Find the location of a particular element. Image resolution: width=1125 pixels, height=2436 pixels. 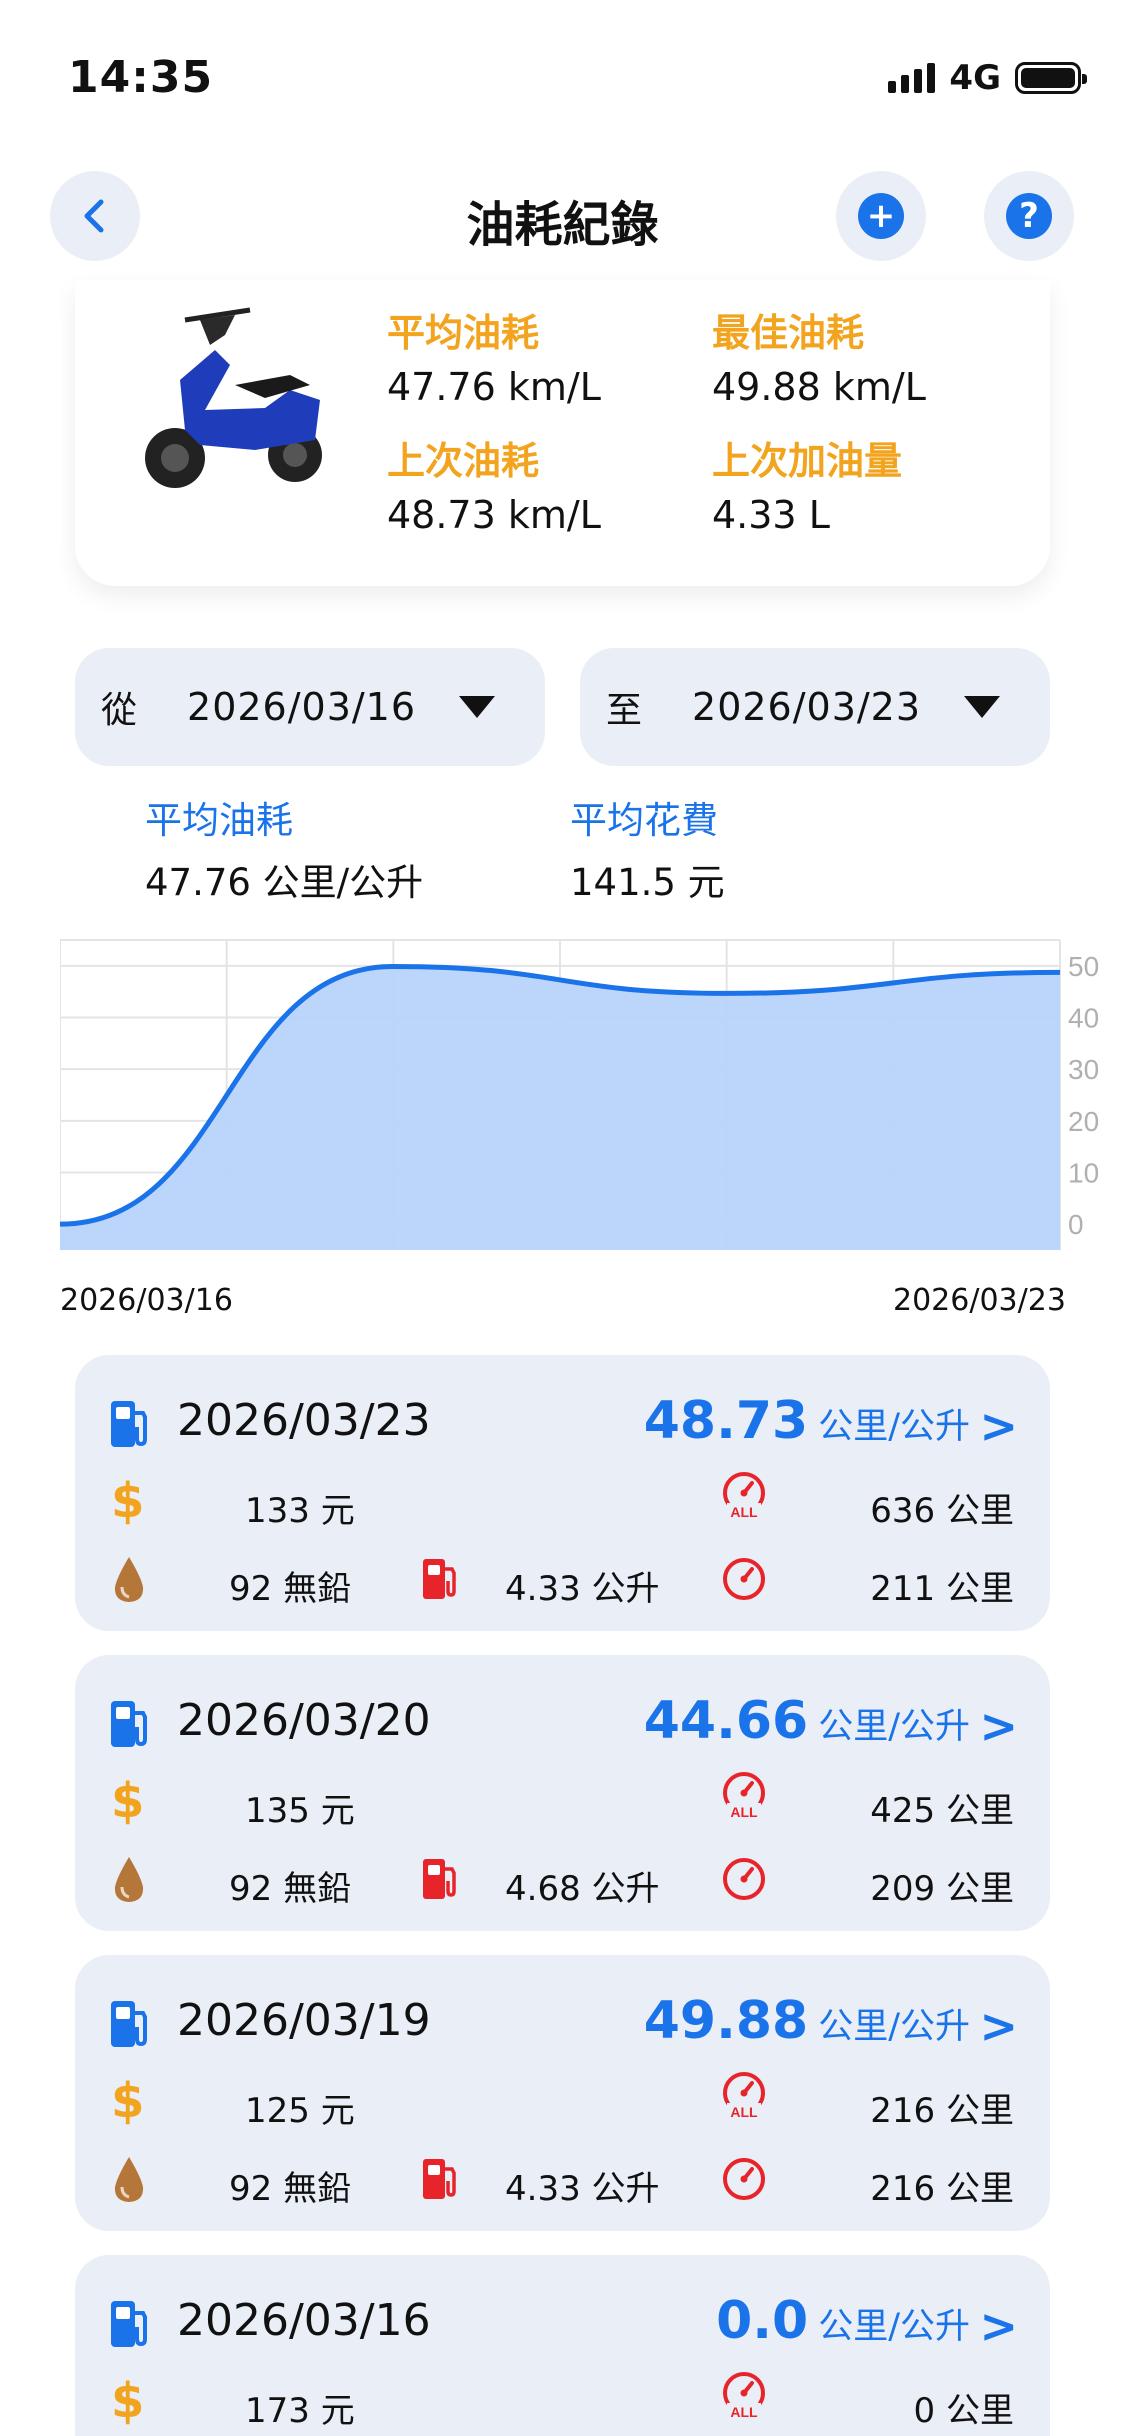

best-efficiency-stat: 最佳油耗 49.88 km/L is located at coordinates (819, 355).